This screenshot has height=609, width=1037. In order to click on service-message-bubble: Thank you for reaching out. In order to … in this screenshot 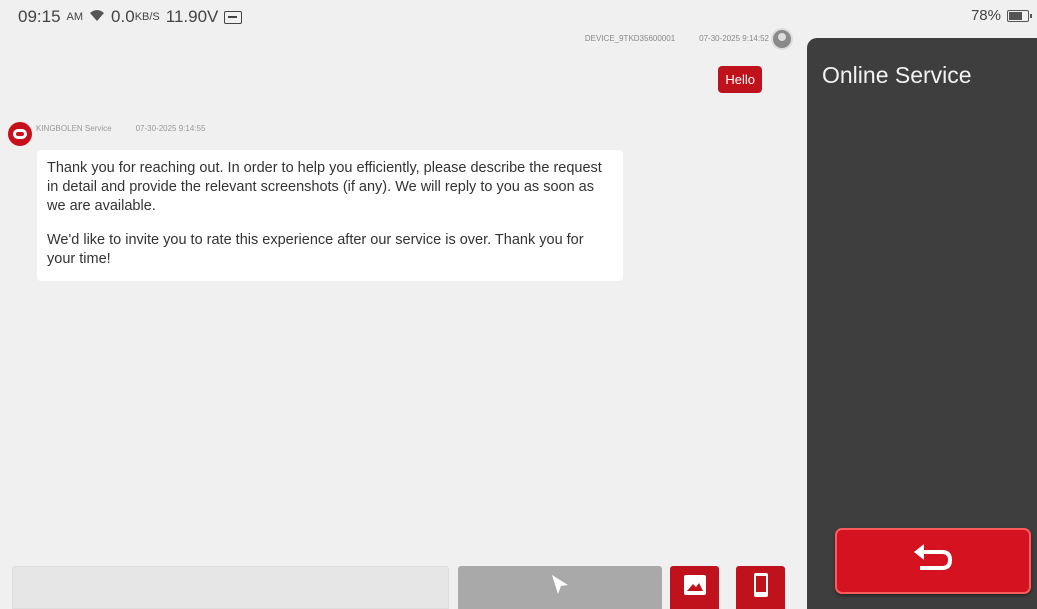, I will do `click(330, 215)`.